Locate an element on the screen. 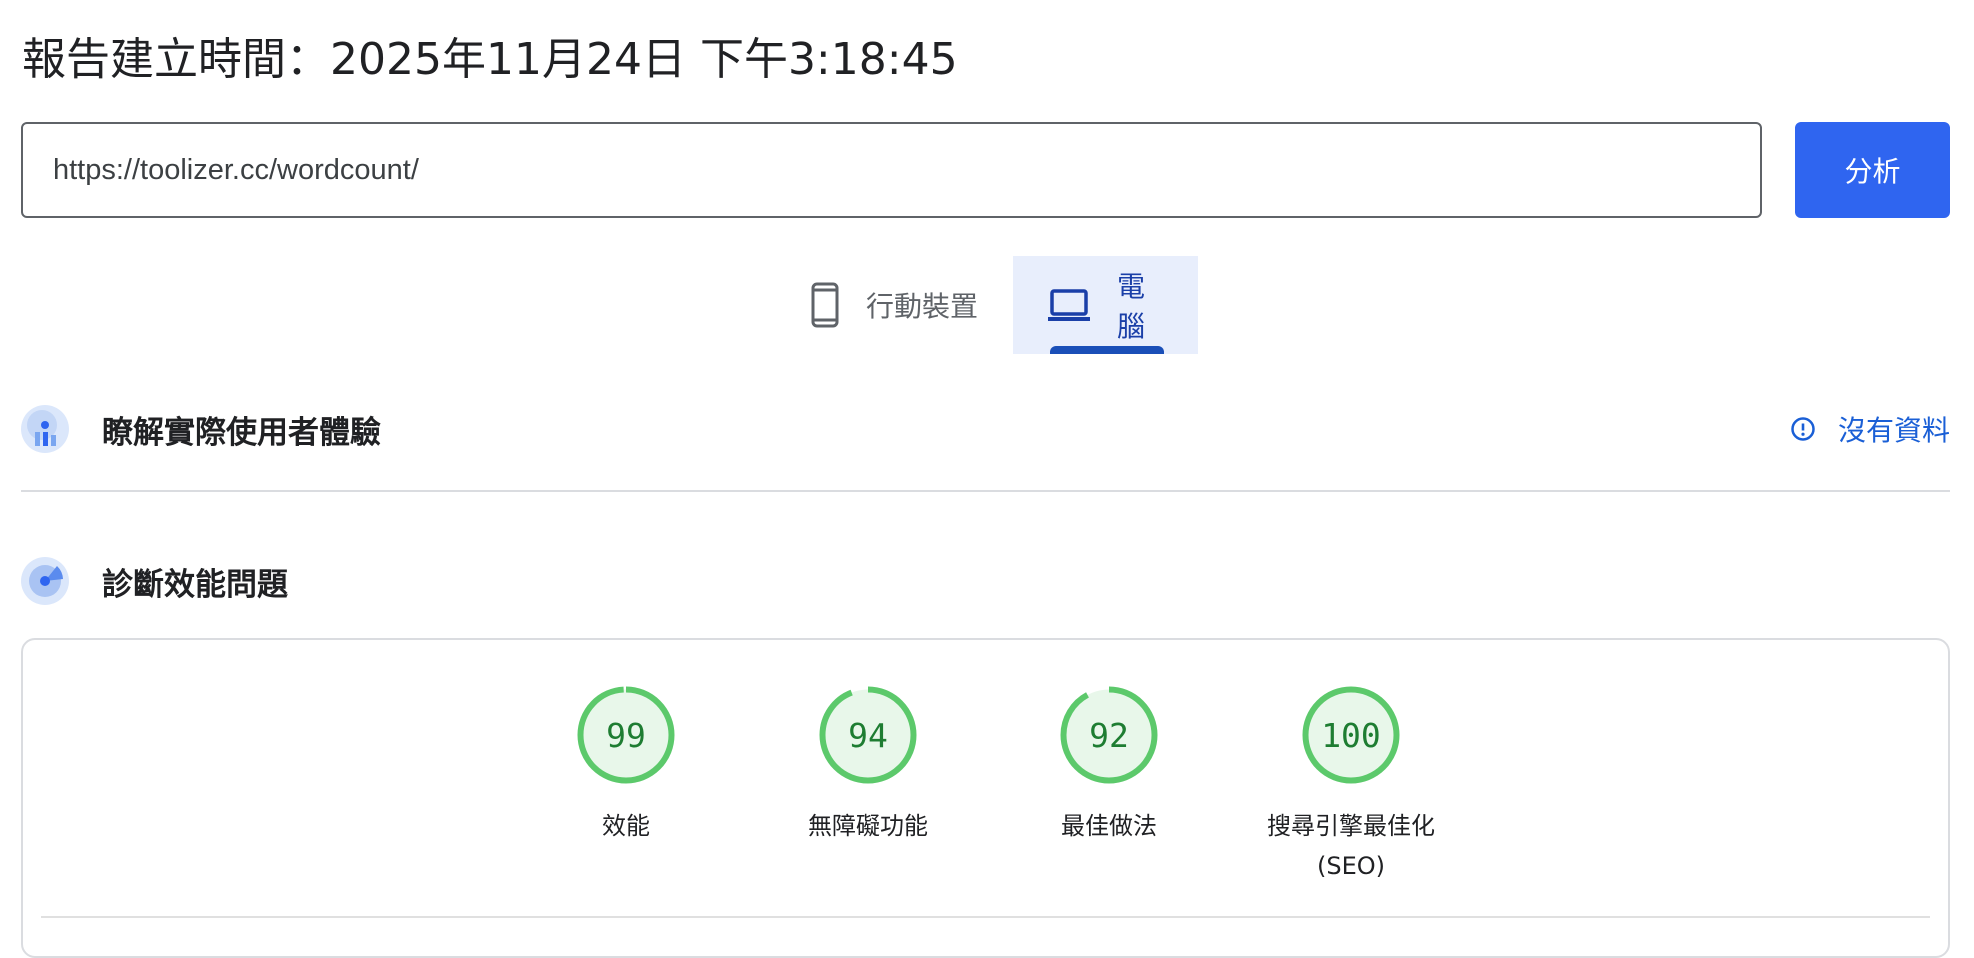  lab-data-title: 診斷效能問題 is located at coordinates (195, 584).